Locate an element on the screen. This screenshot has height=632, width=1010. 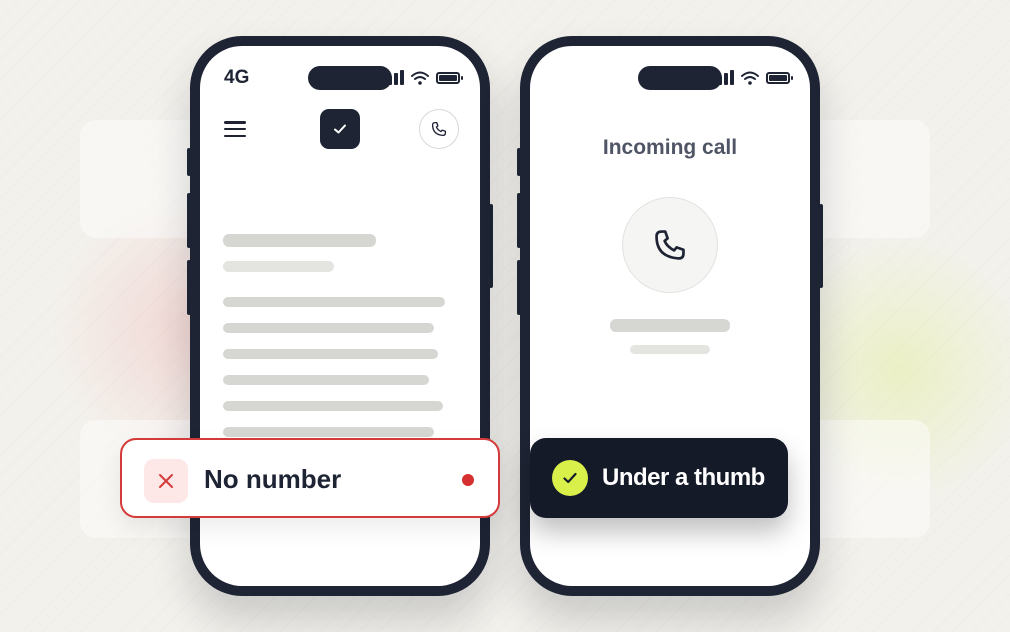
close-icon is located at coordinates (166, 481).